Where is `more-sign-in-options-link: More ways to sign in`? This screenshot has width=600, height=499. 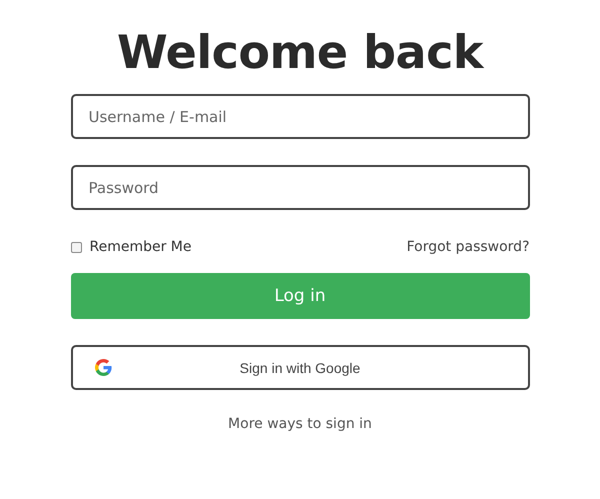 more-sign-in-options-link: More ways to sign in is located at coordinates (300, 424).